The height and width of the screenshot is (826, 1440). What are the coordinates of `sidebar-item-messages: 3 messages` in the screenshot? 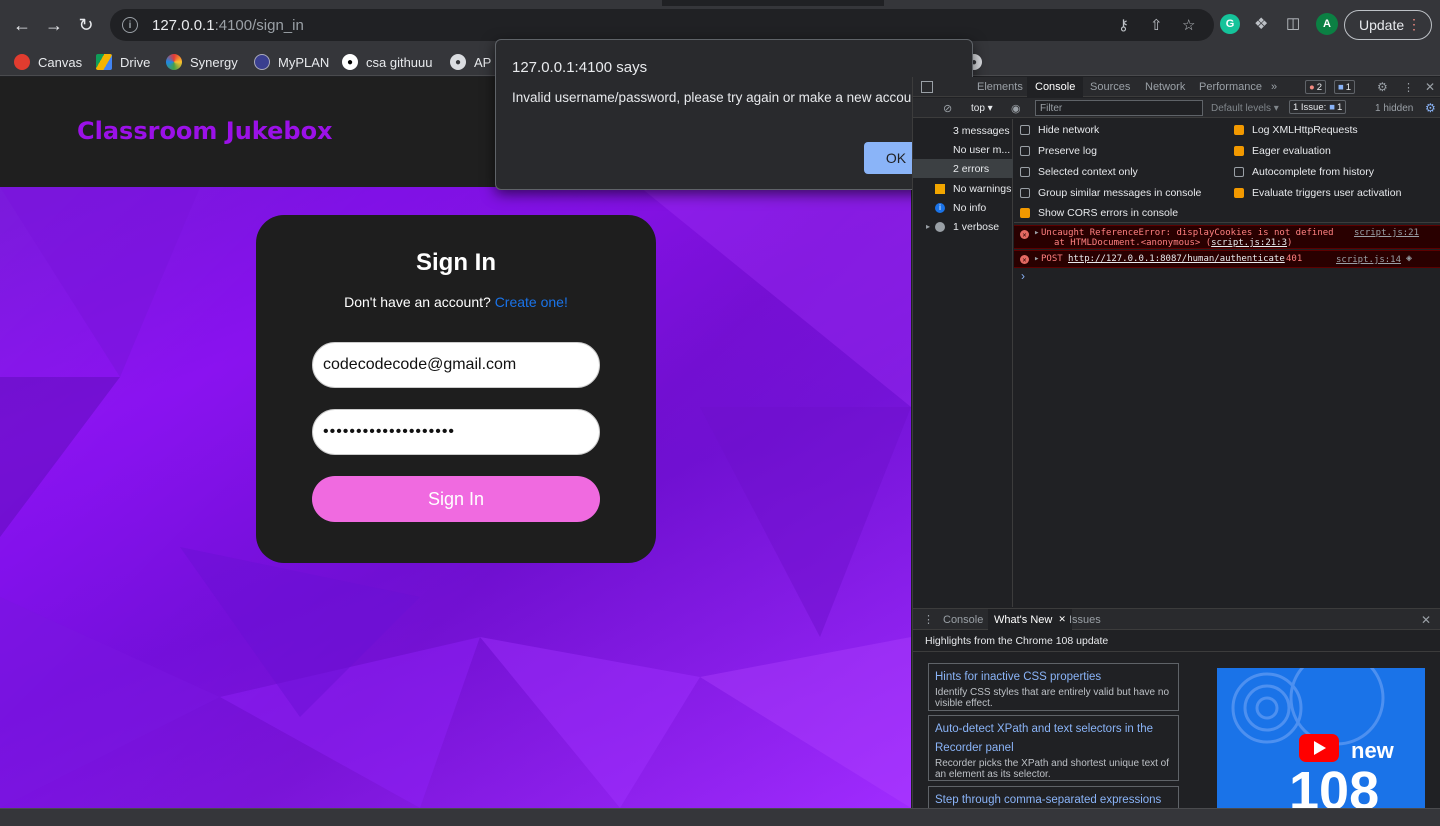 It's located at (963, 130).